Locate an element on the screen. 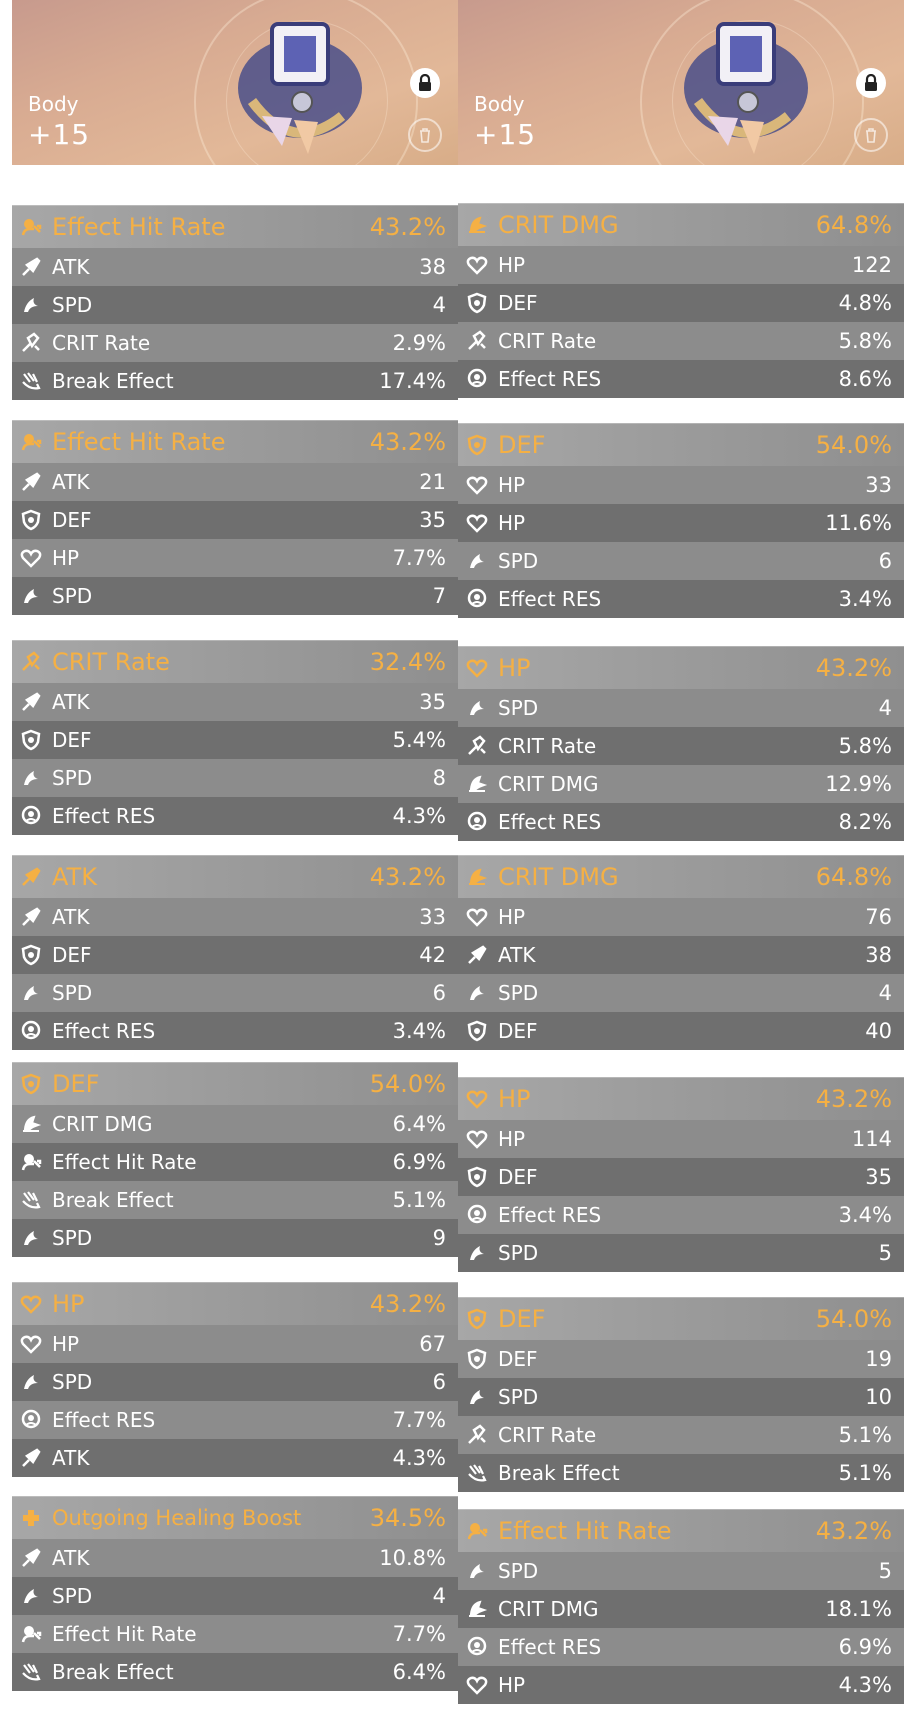  sub-stat-name: CRIT DMG is located at coordinates (548, 784).